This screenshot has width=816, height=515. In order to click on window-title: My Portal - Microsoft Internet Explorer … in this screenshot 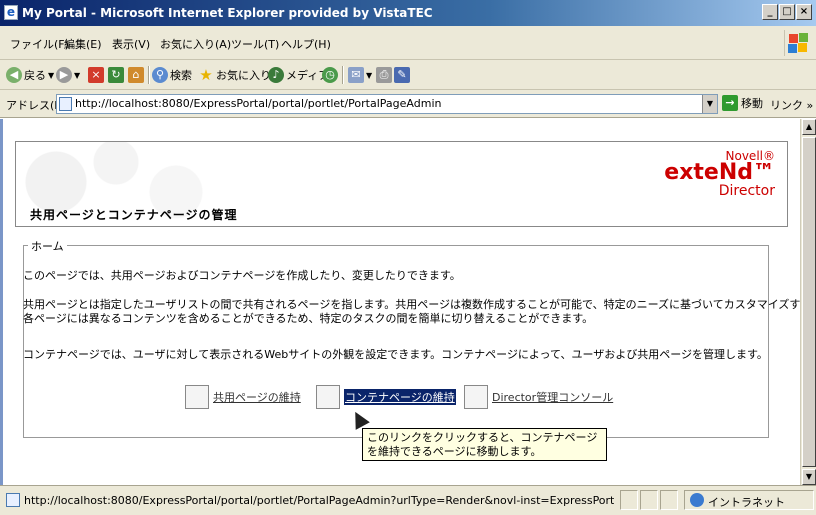, I will do `click(227, 13)`.